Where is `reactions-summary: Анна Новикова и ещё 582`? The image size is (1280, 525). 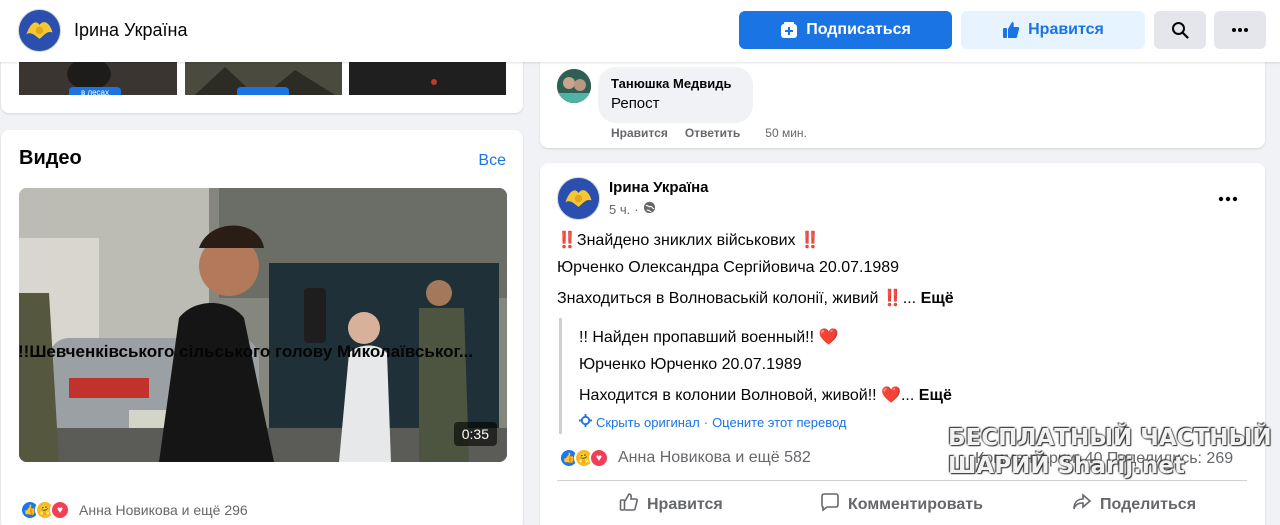
reactions-summary: Анна Новикова и ещё 582 is located at coordinates (714, 457).